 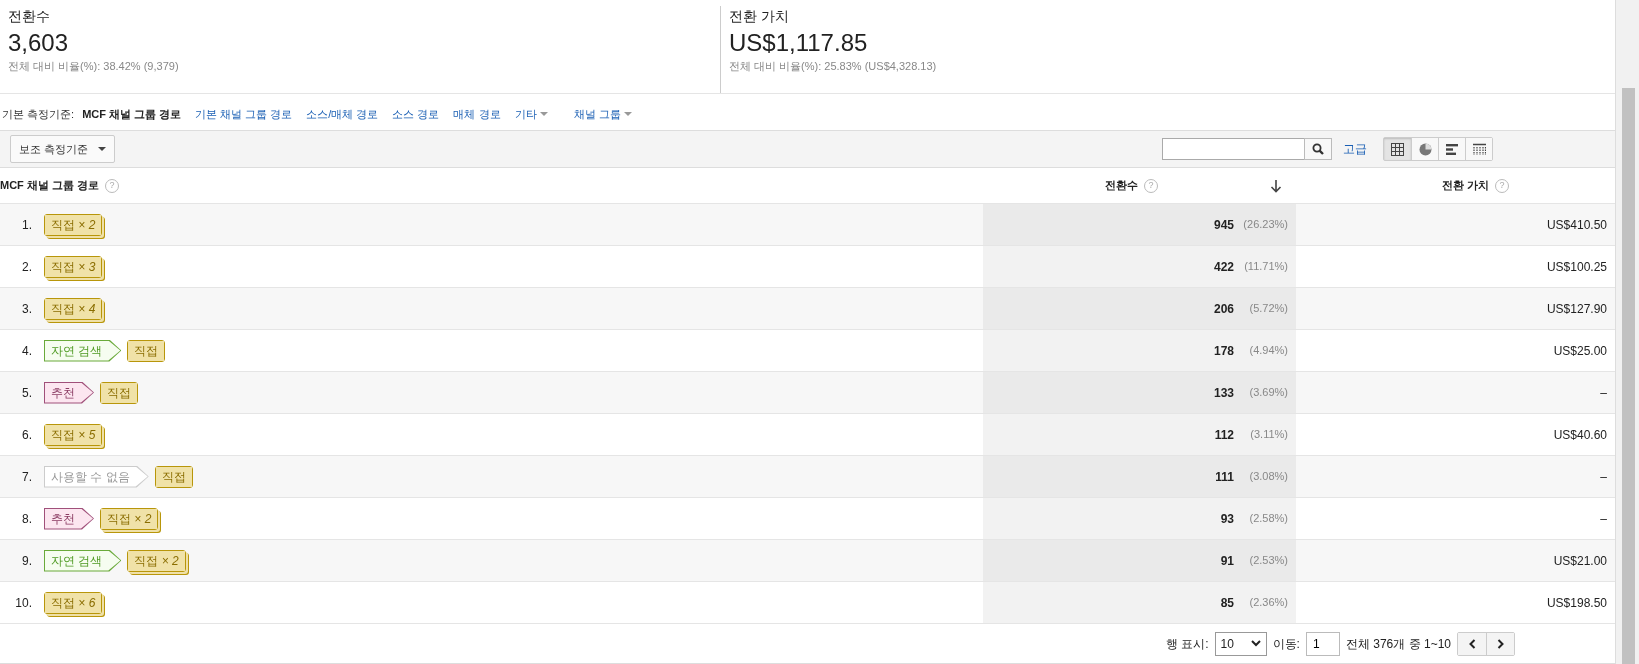 I want to click on row-number: 3., so click(x=26, y=309).